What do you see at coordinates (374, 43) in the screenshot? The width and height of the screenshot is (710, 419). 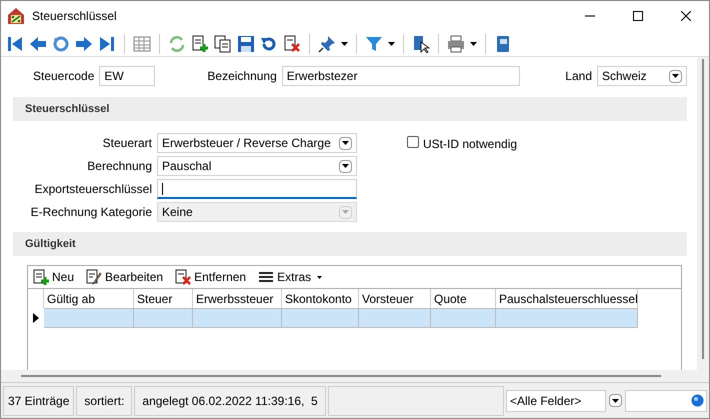 I see `filter-icon` at bounding box center [374, 43].